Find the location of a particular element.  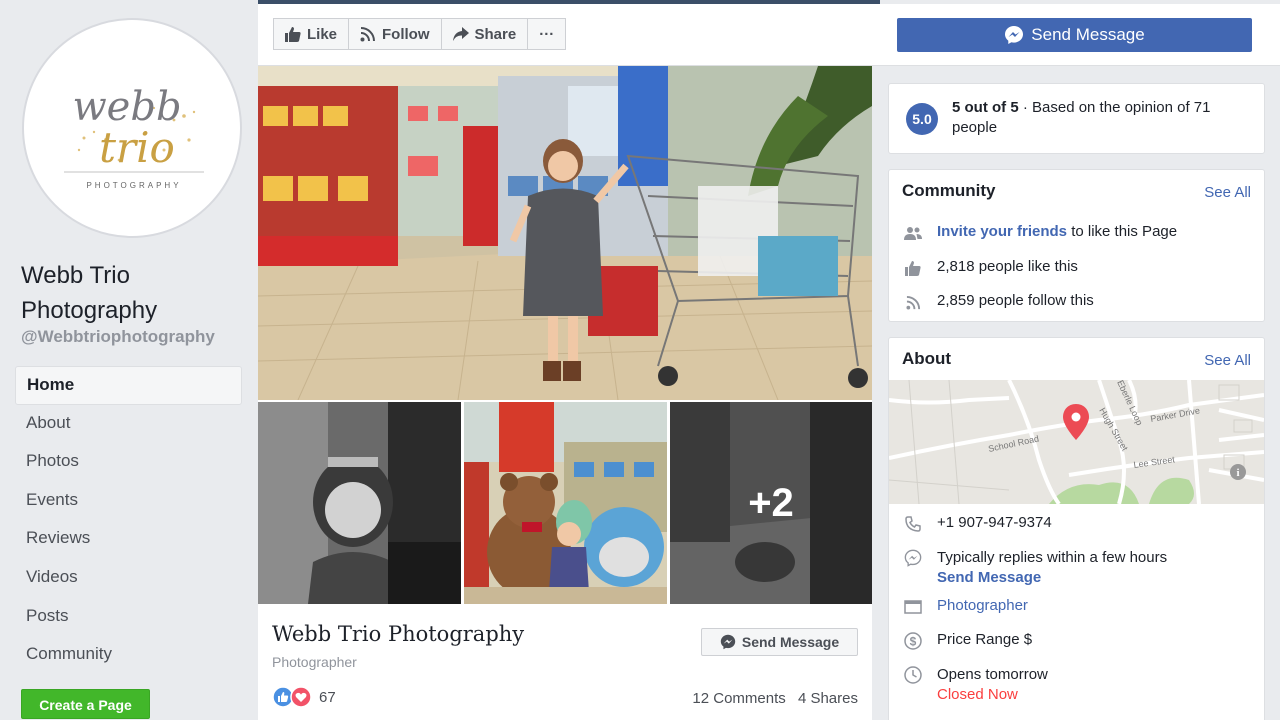

open-status: Closed Now is located at coordinates (977, 694).